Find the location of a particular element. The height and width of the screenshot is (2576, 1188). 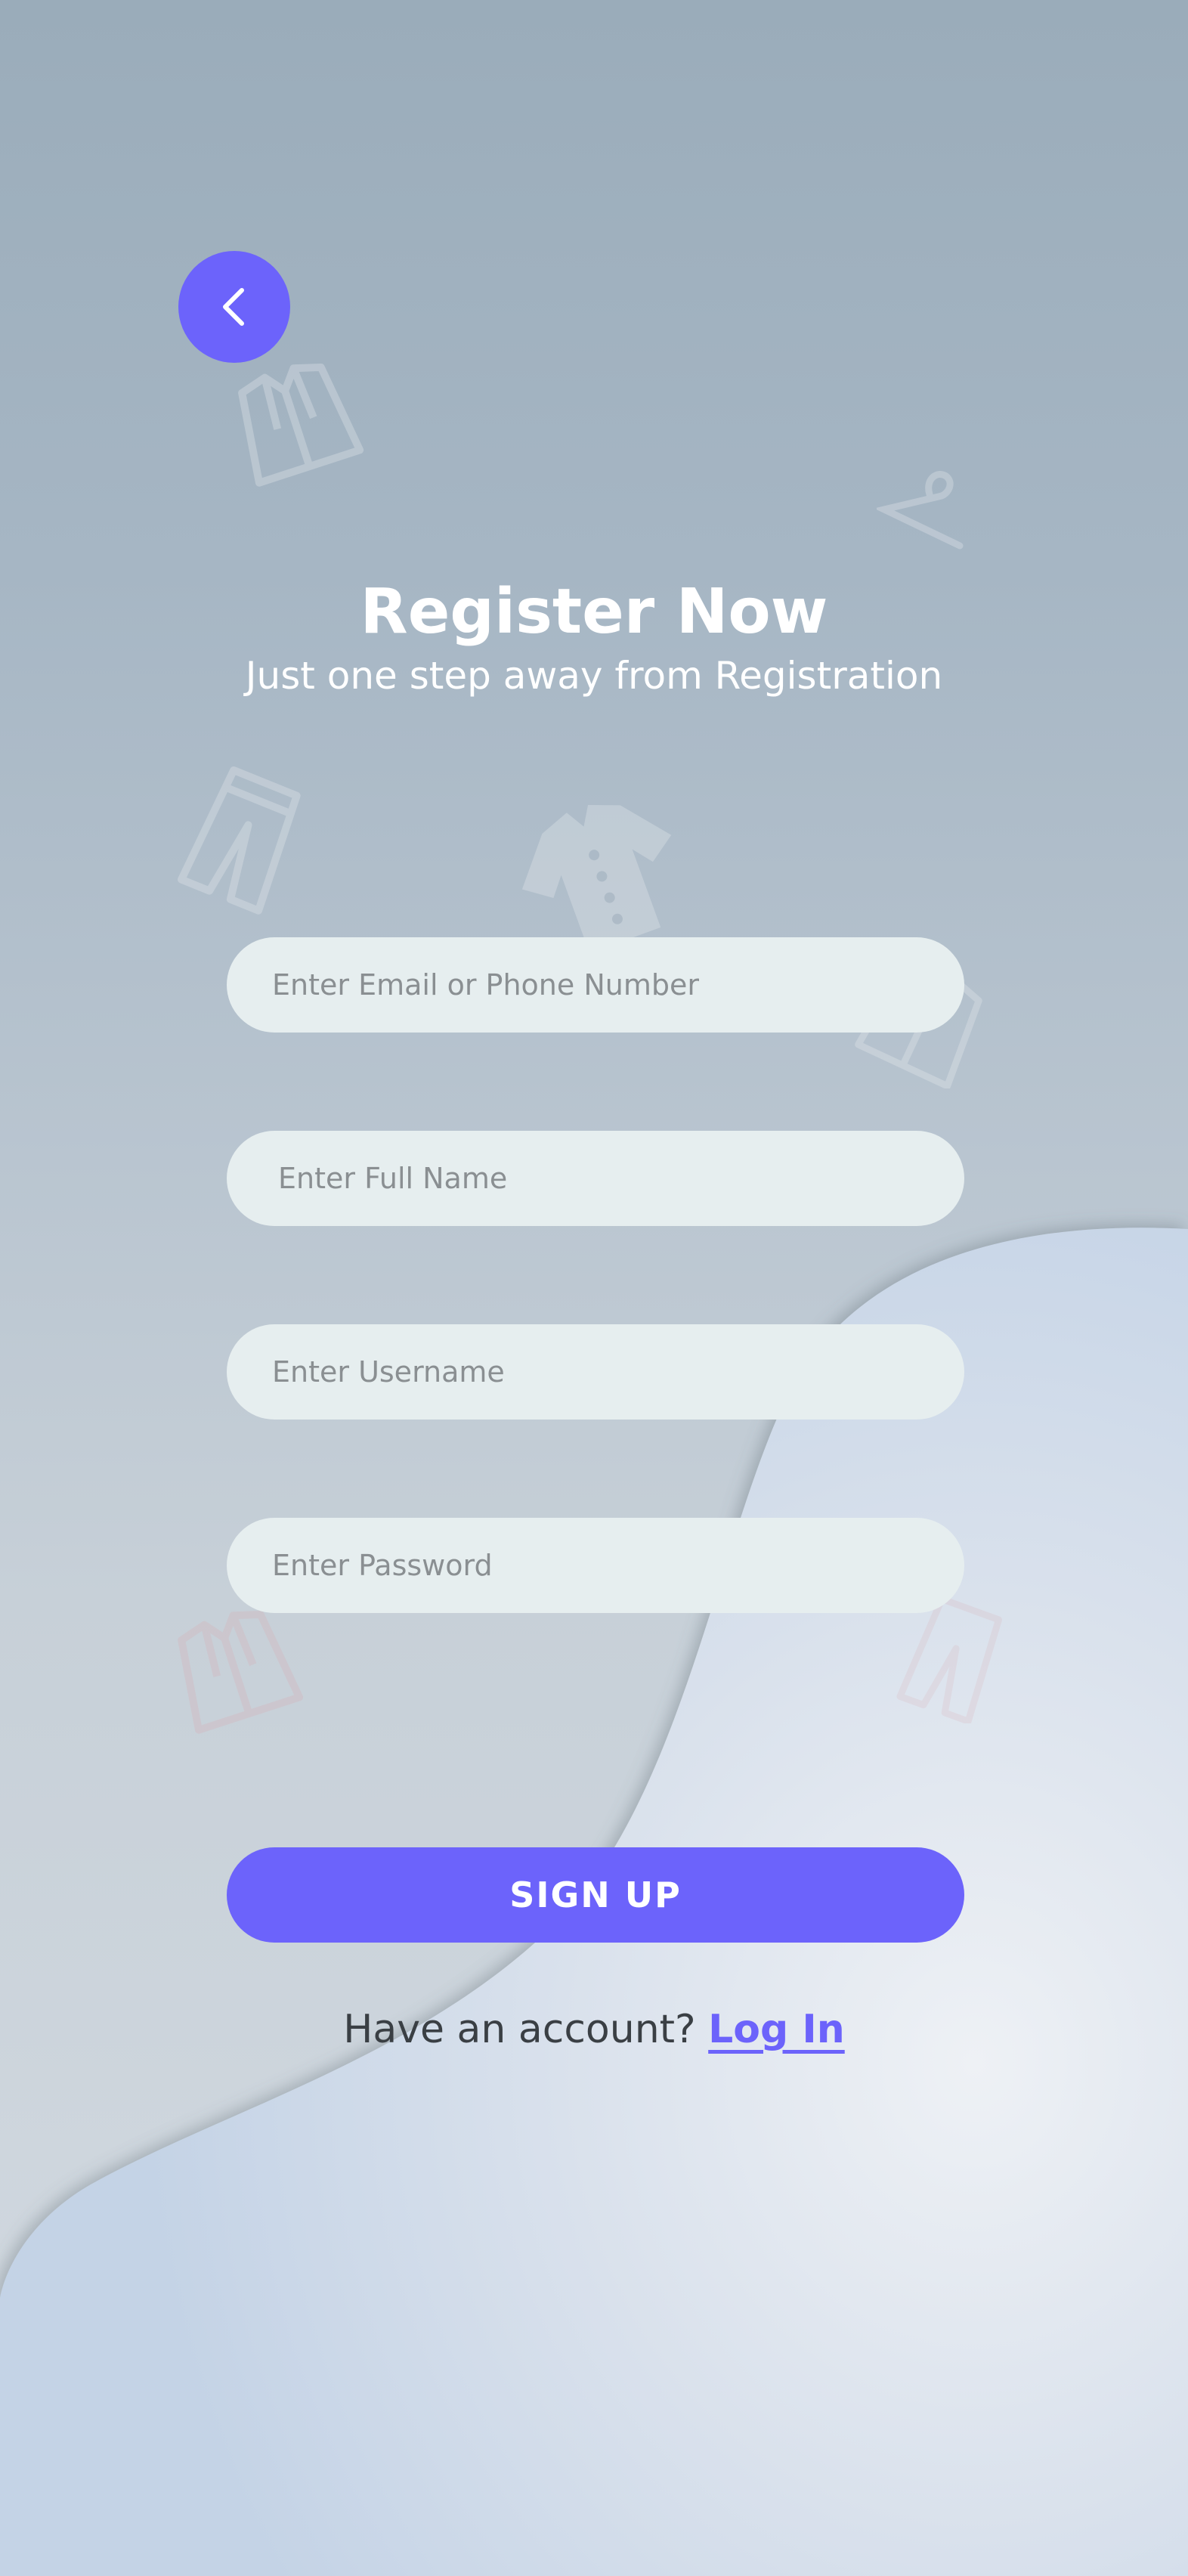

back-button is located at coordinates (234, 307).